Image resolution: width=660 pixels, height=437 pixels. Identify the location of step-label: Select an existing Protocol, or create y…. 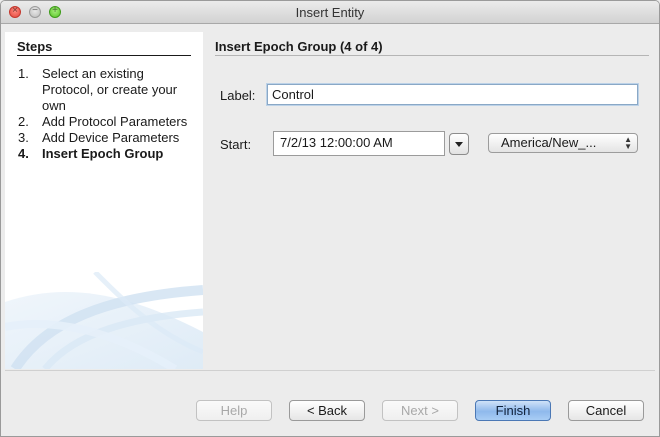
(110, 89).